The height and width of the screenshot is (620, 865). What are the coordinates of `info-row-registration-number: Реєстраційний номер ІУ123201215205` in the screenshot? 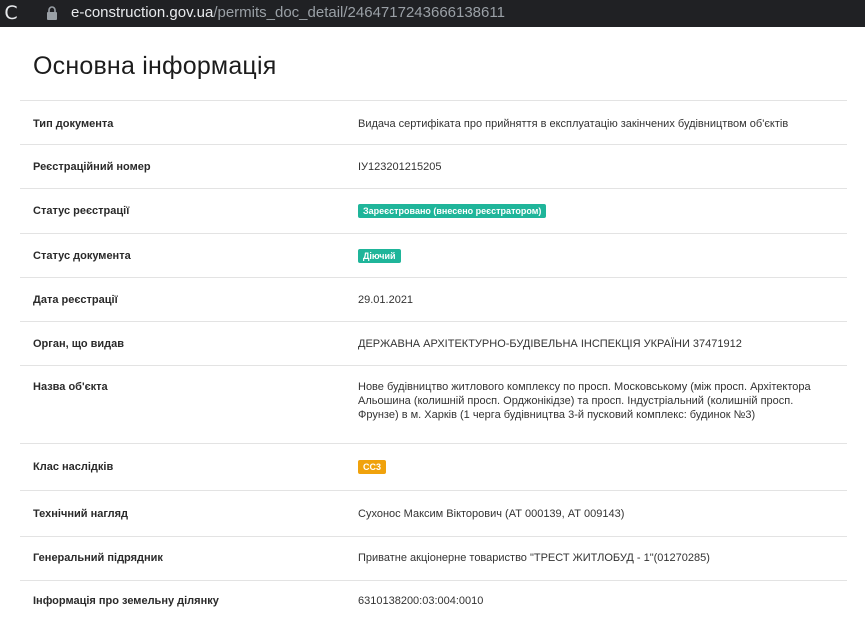 It's located at (433, 166).